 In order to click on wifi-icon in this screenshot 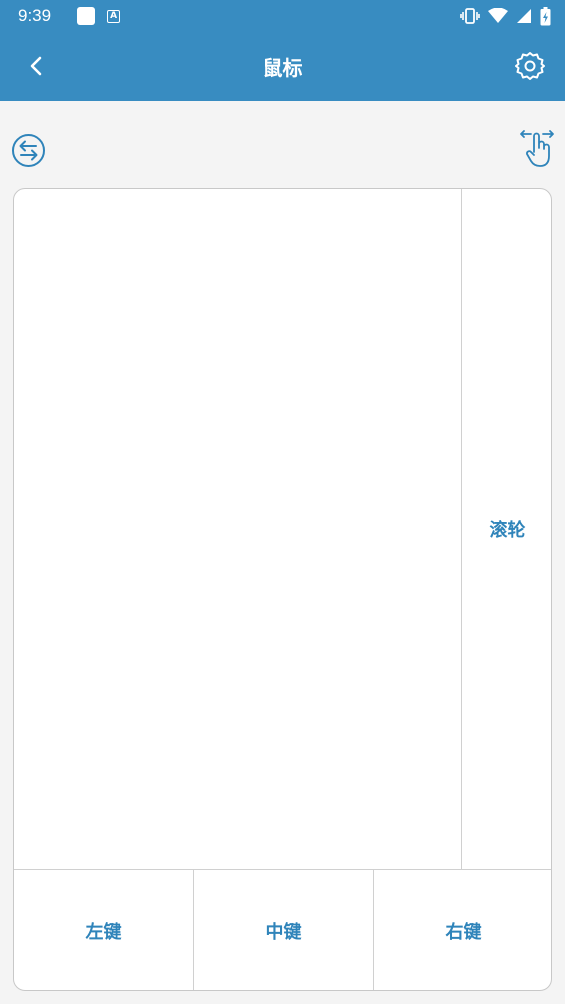, I will do `click(498, 15)`.